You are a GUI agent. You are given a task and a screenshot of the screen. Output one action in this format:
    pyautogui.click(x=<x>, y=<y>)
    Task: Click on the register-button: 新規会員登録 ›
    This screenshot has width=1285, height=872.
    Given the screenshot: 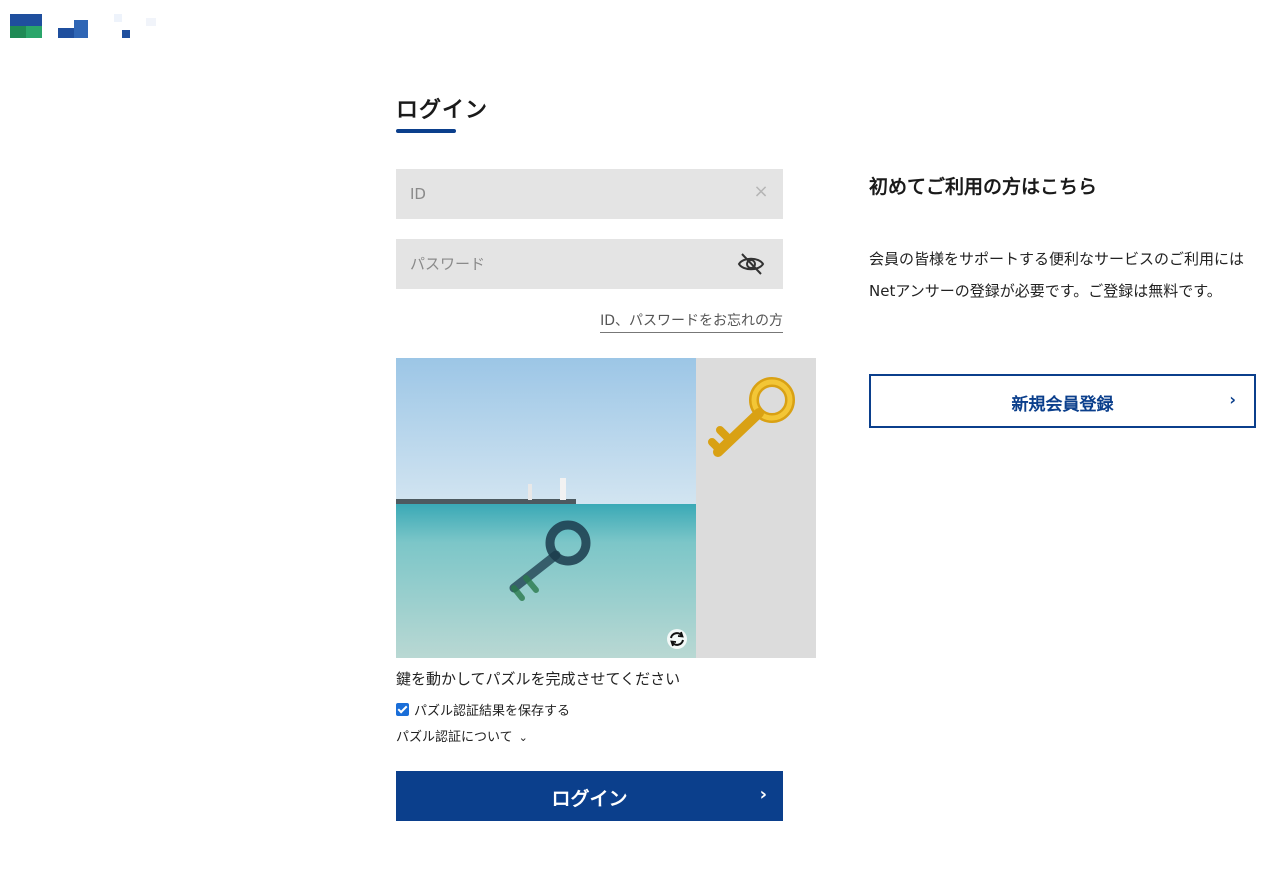 What is the action you would take?
    pyautogui.click(x=1062, y=401)
    